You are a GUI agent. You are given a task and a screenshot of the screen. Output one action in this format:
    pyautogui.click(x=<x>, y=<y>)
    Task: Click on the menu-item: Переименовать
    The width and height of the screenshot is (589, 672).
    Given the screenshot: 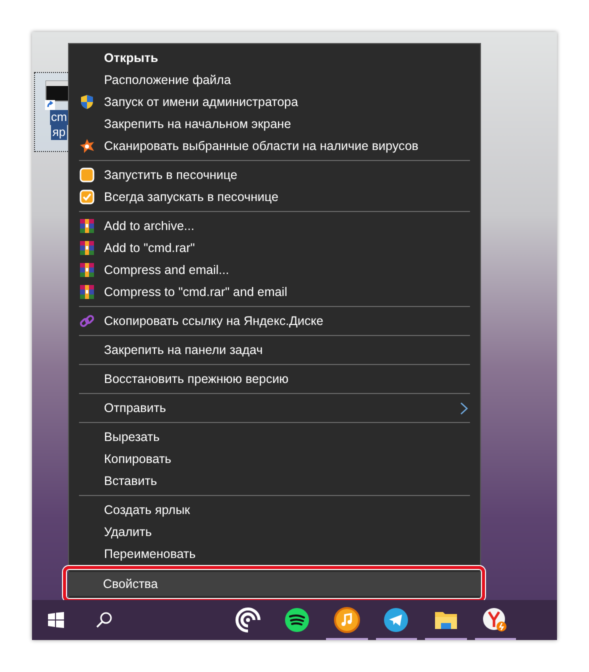 What is the action you would take?
    pyautogui.click(x=274, y=554)
    